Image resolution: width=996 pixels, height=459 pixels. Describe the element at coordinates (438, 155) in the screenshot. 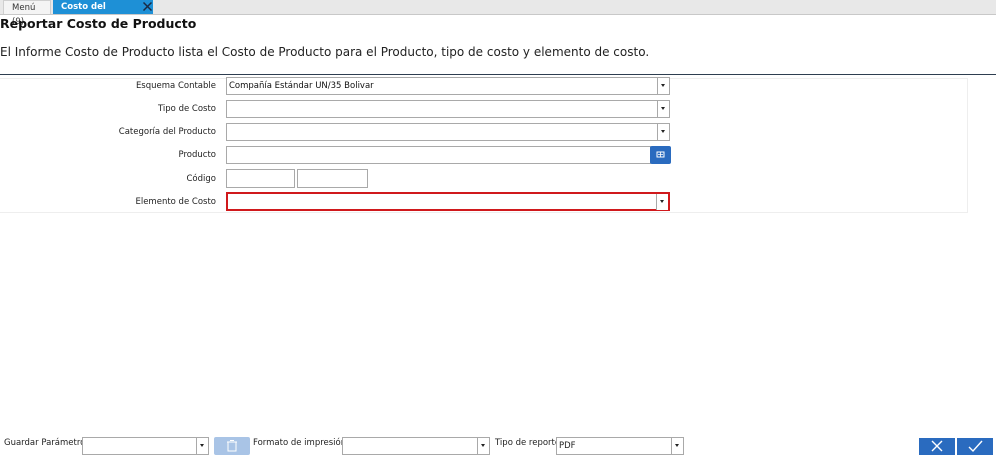

I see `producto-input` at that location.